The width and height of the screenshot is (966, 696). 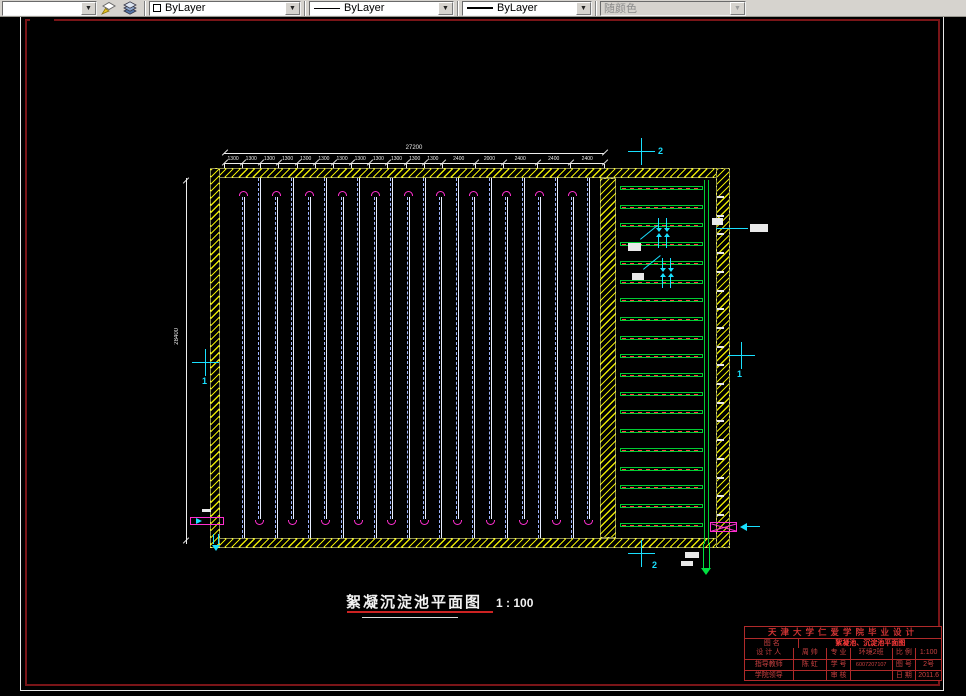 What do you see at coordinates (928, 653) in the screenshot?
I see `title-block-cell: 1:100` at bounding box center [928, 653].